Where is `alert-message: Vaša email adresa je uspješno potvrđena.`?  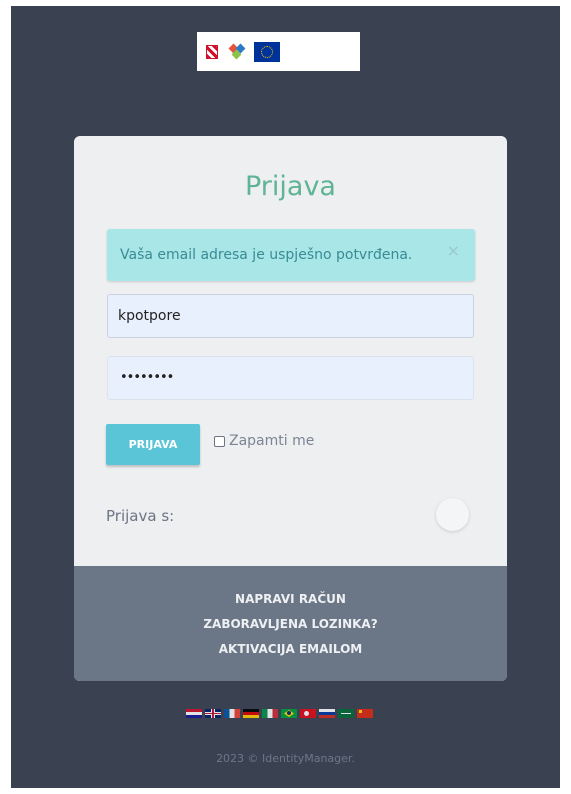
alert-message: Vaša email adresa je uspješno potvrđena. is located at coordinates (266, 255).